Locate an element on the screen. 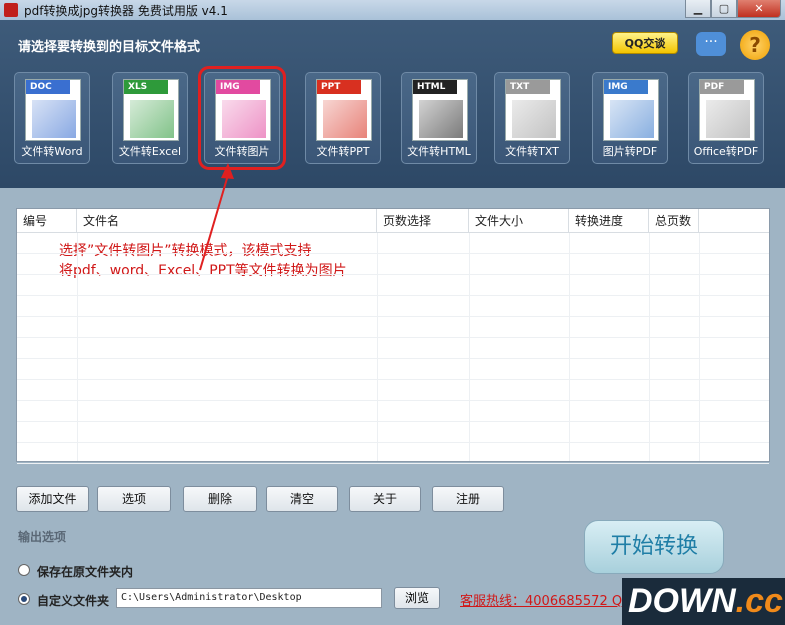 Image resolution: width=785 pixels, height=625 pixels. tool-label: 图片转PDF is located at coordinates (630, 151).